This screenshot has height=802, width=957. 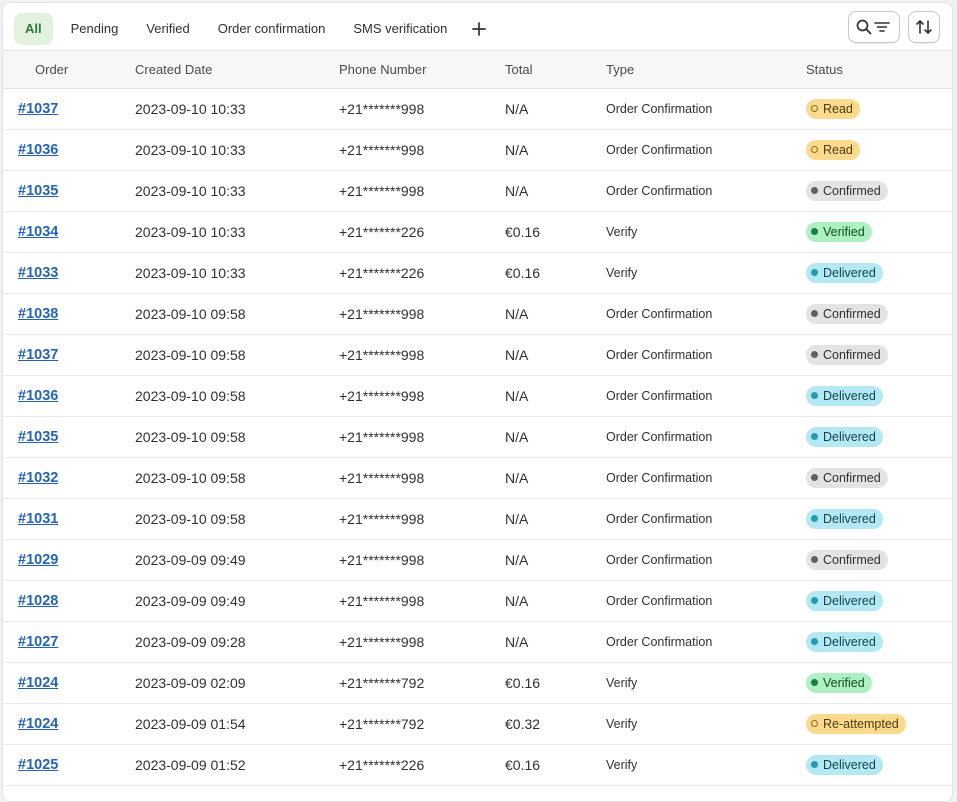 What do you see at coordinates (69, 765) in the screenshot?
I see `order-cell: #1025` at bounding box center [69, 765].